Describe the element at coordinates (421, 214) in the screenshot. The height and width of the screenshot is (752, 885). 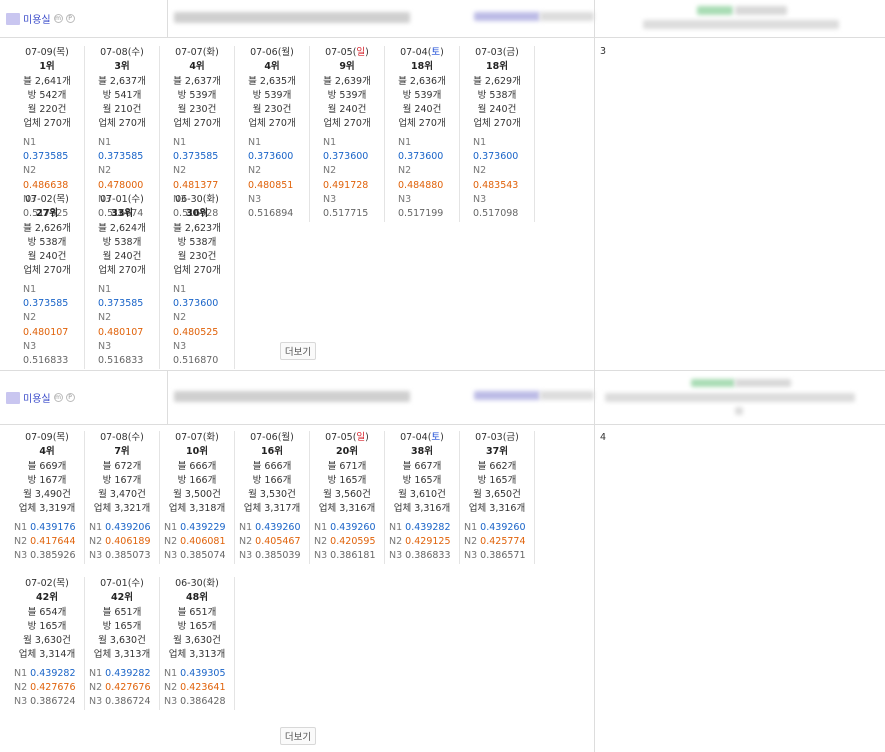
I see `card-n3: 0.517199` at that location.